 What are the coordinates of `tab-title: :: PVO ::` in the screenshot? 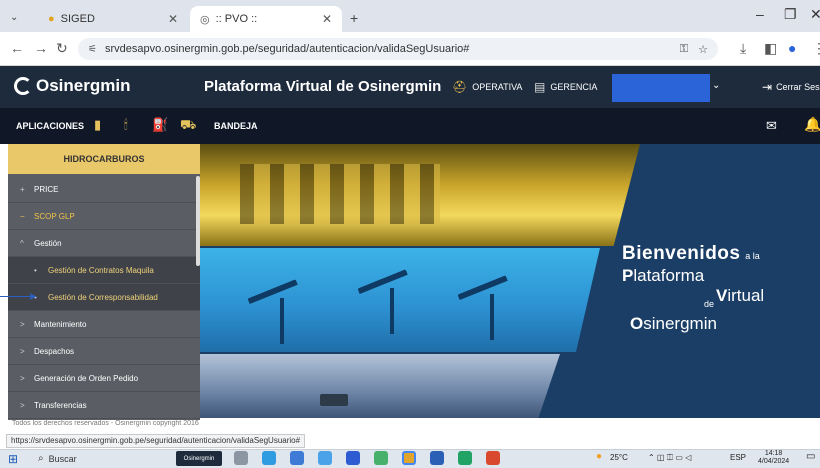 It's located at (236, 19).